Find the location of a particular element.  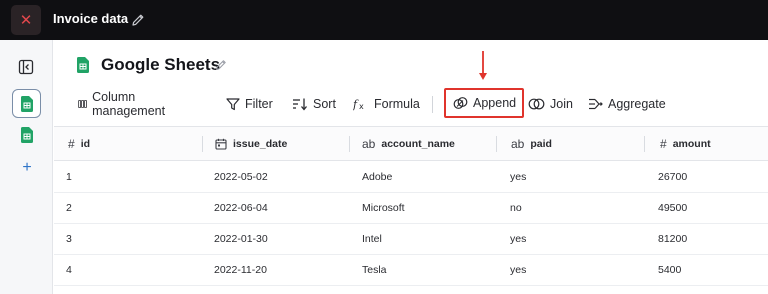

cell-account-name: Adobe is located at coordinates (377, 177).